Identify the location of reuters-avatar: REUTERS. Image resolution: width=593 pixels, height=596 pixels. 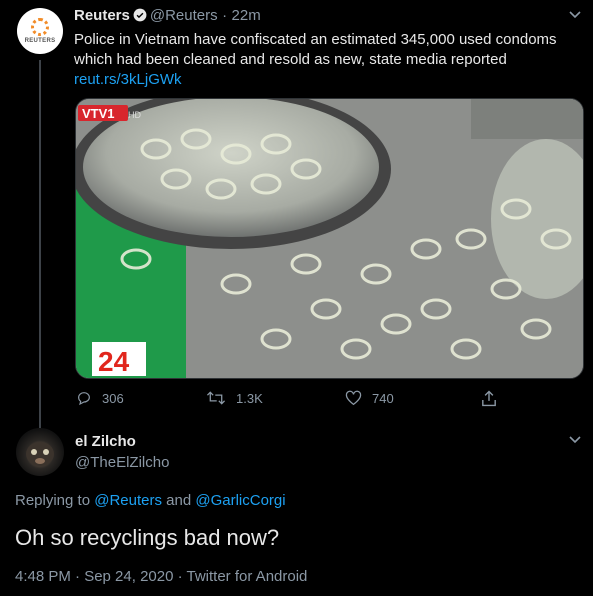
(40, 31).